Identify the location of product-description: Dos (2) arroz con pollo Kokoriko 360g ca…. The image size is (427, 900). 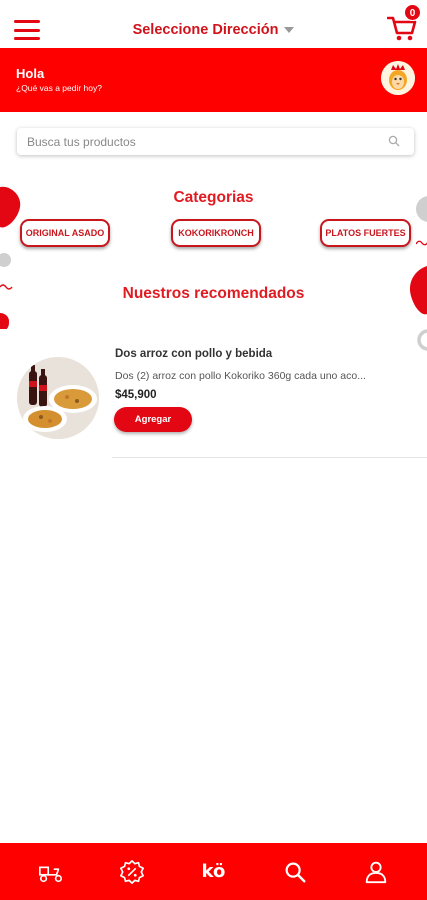
(240, 376).